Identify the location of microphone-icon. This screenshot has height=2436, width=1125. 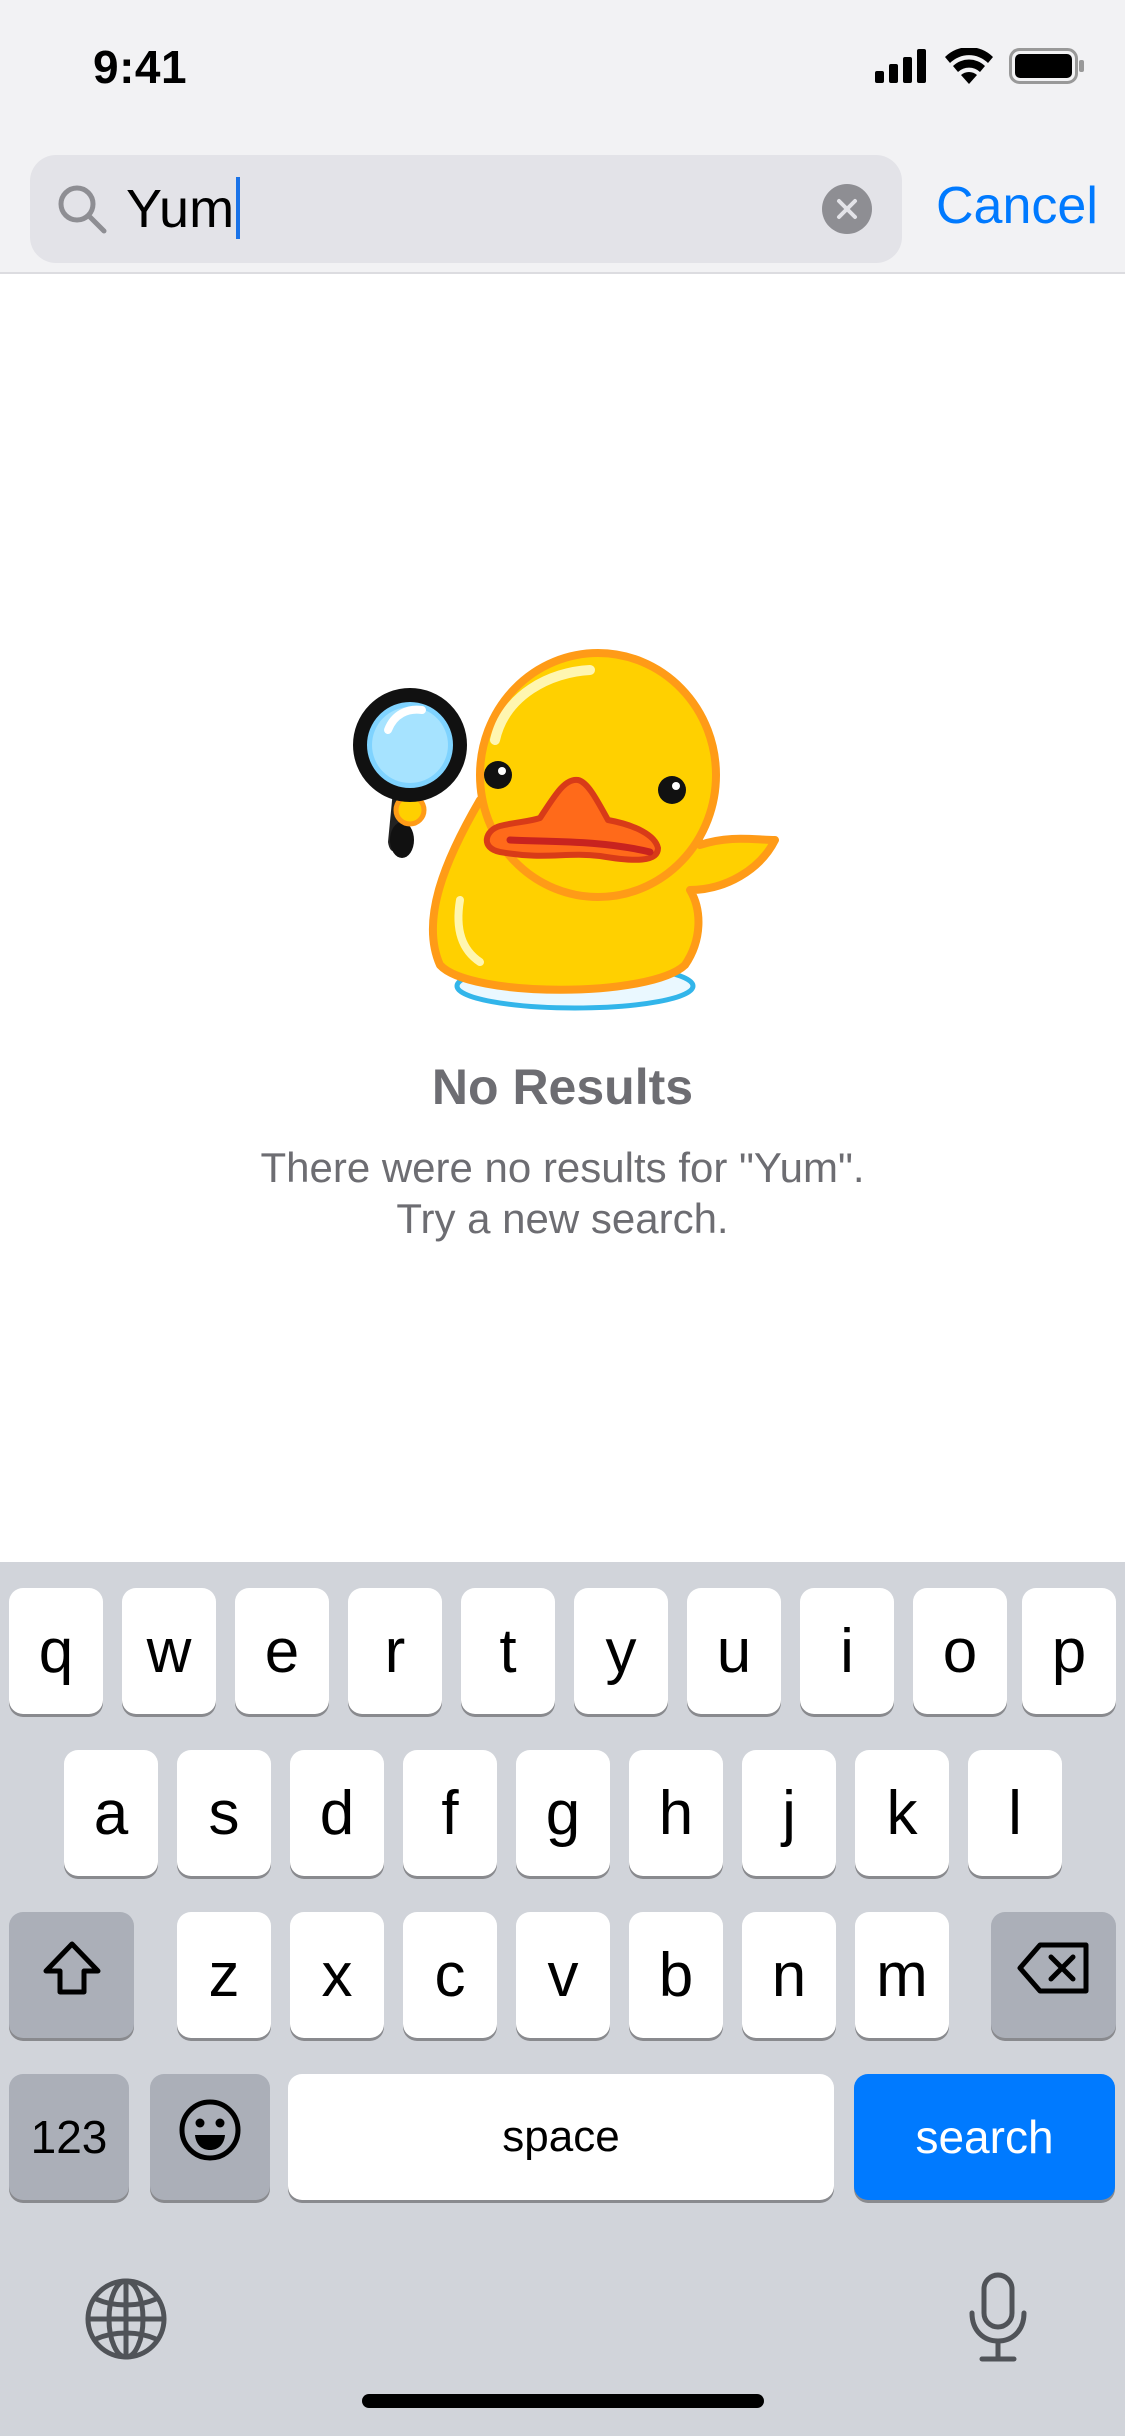
(998, 2320).